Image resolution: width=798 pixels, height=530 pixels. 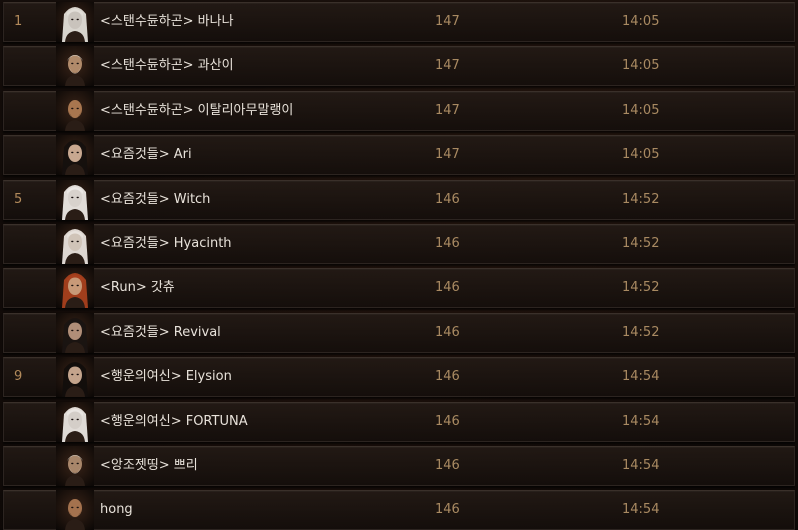 I want to click on wizard-red-hair-portrait-icon, so click(x=75, y=288).